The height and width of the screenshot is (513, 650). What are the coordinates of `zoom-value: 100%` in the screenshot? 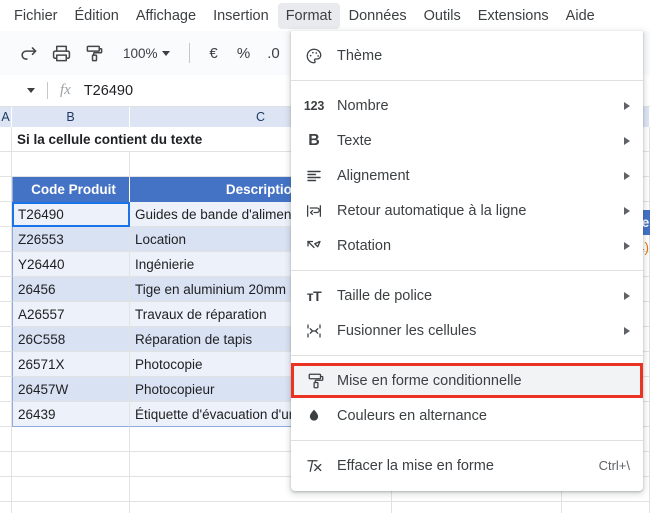 It's located at (140, 53).